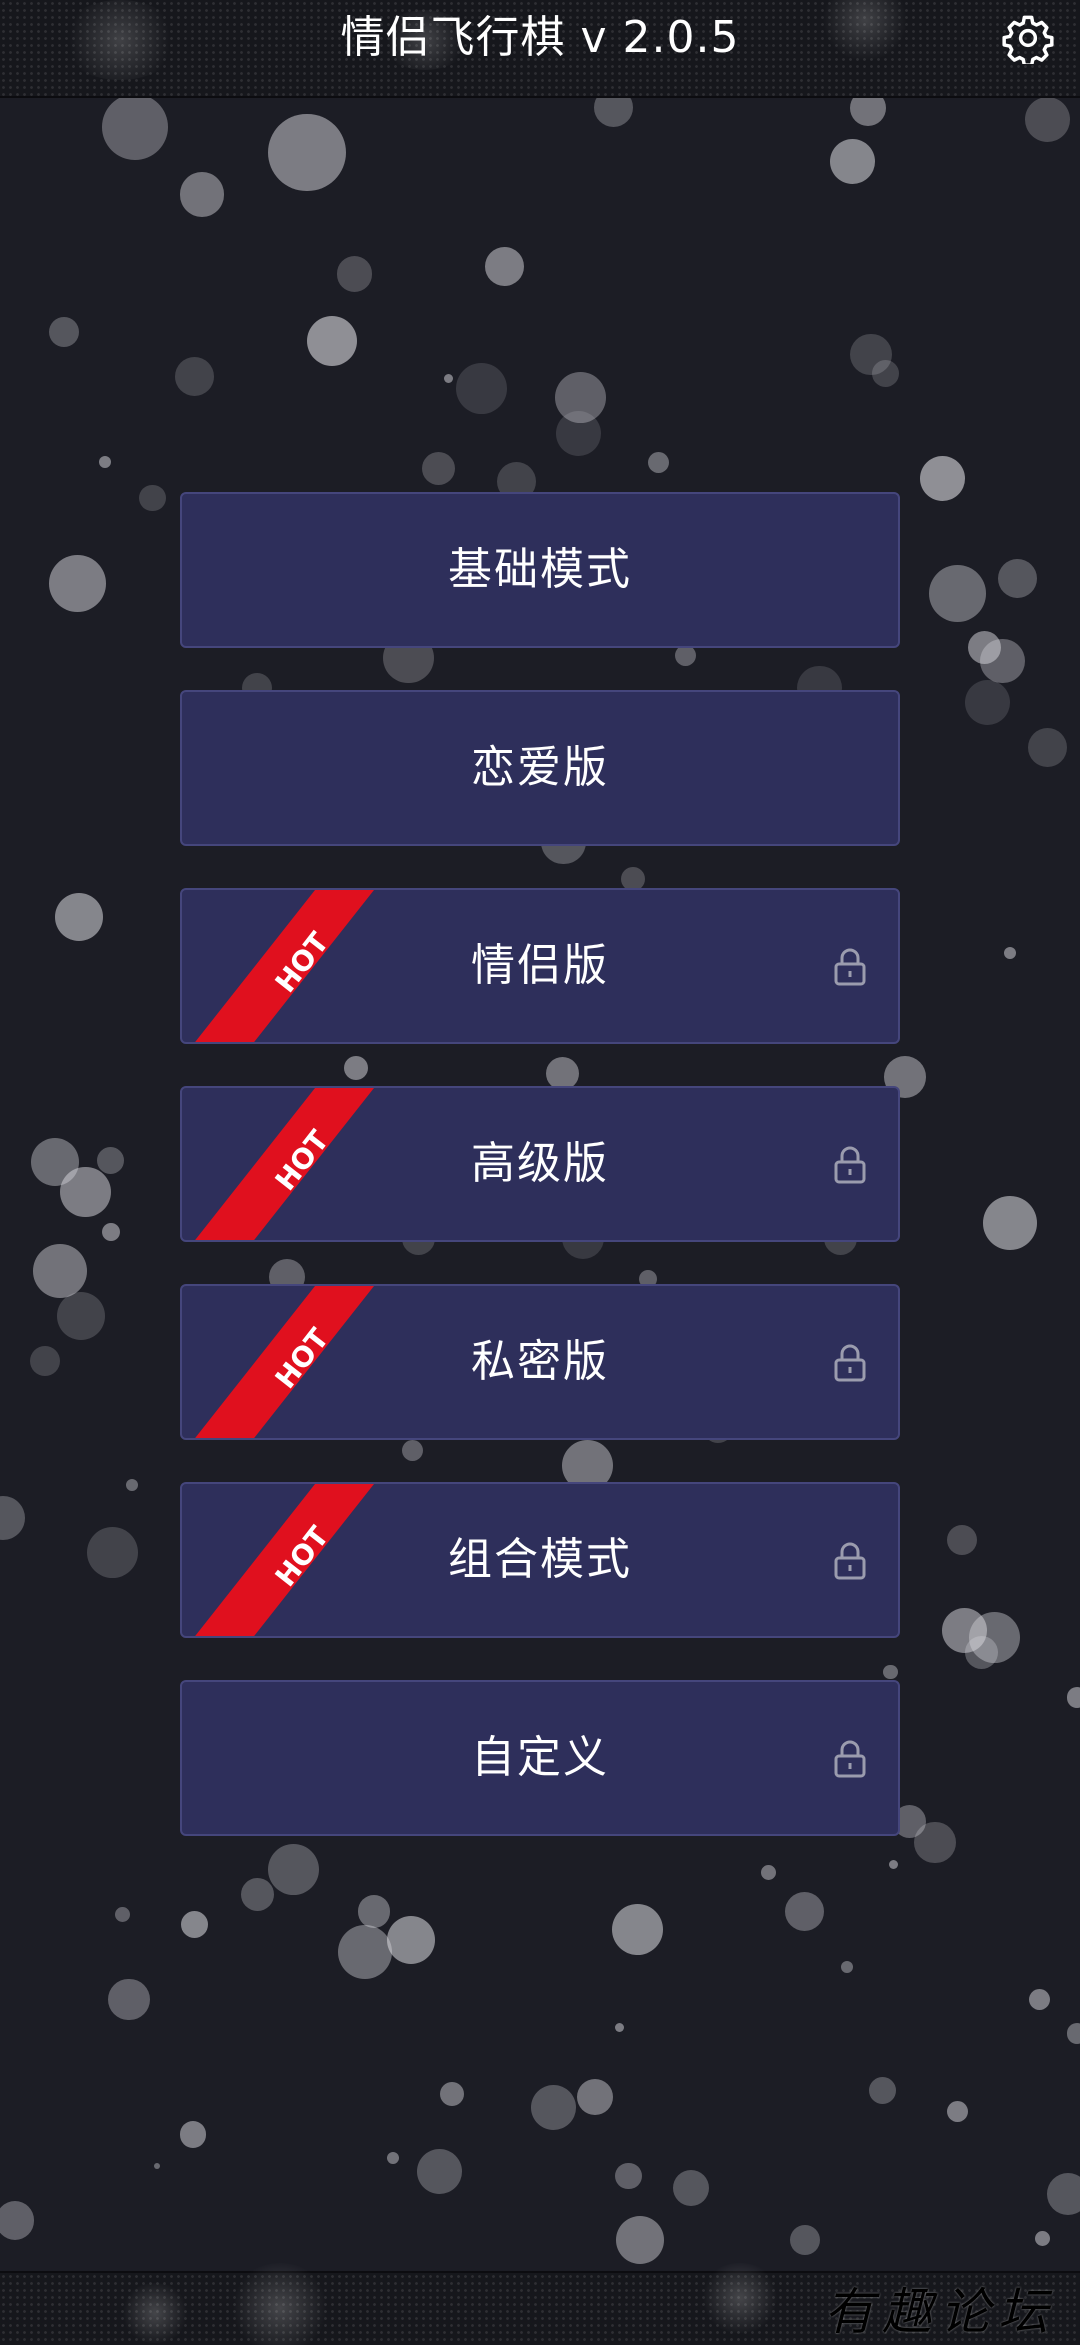 This screenshot has height=2345, width=1080. I want to click on mode-label: 情侣版, so click(540, 965).